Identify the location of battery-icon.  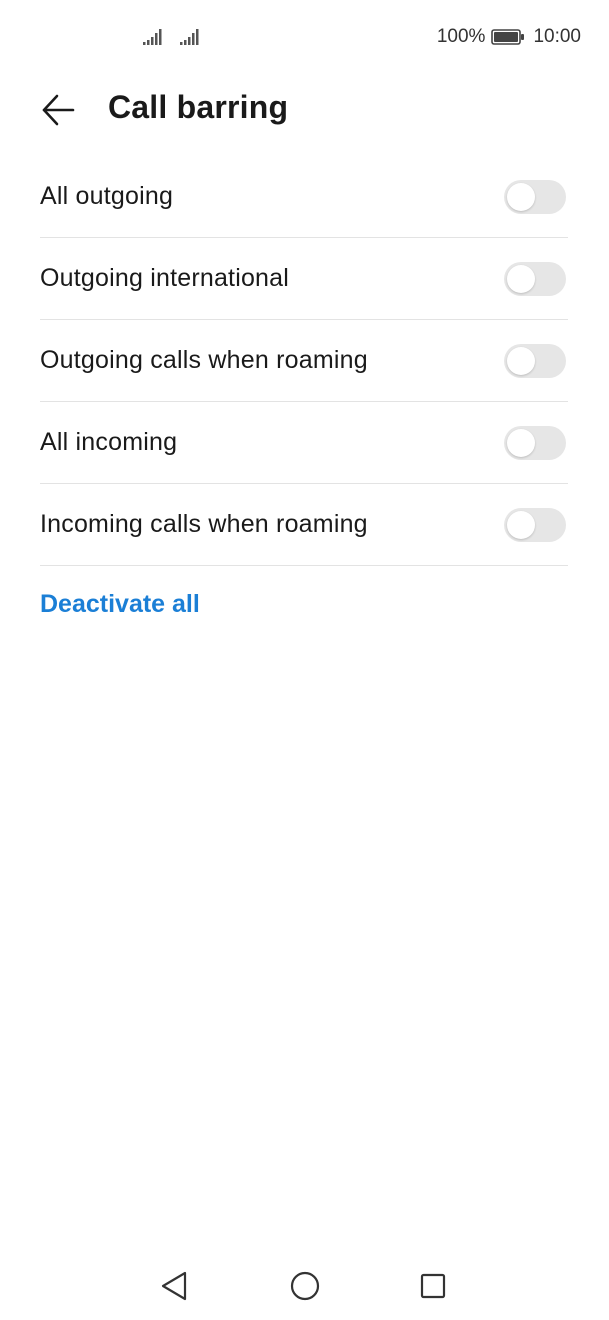
(508, 37).